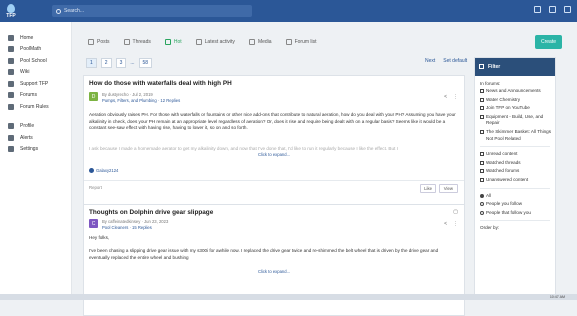  Describe the element at coordinates (537, 9) in the screenshot. I see `inbox-icon` at that location.